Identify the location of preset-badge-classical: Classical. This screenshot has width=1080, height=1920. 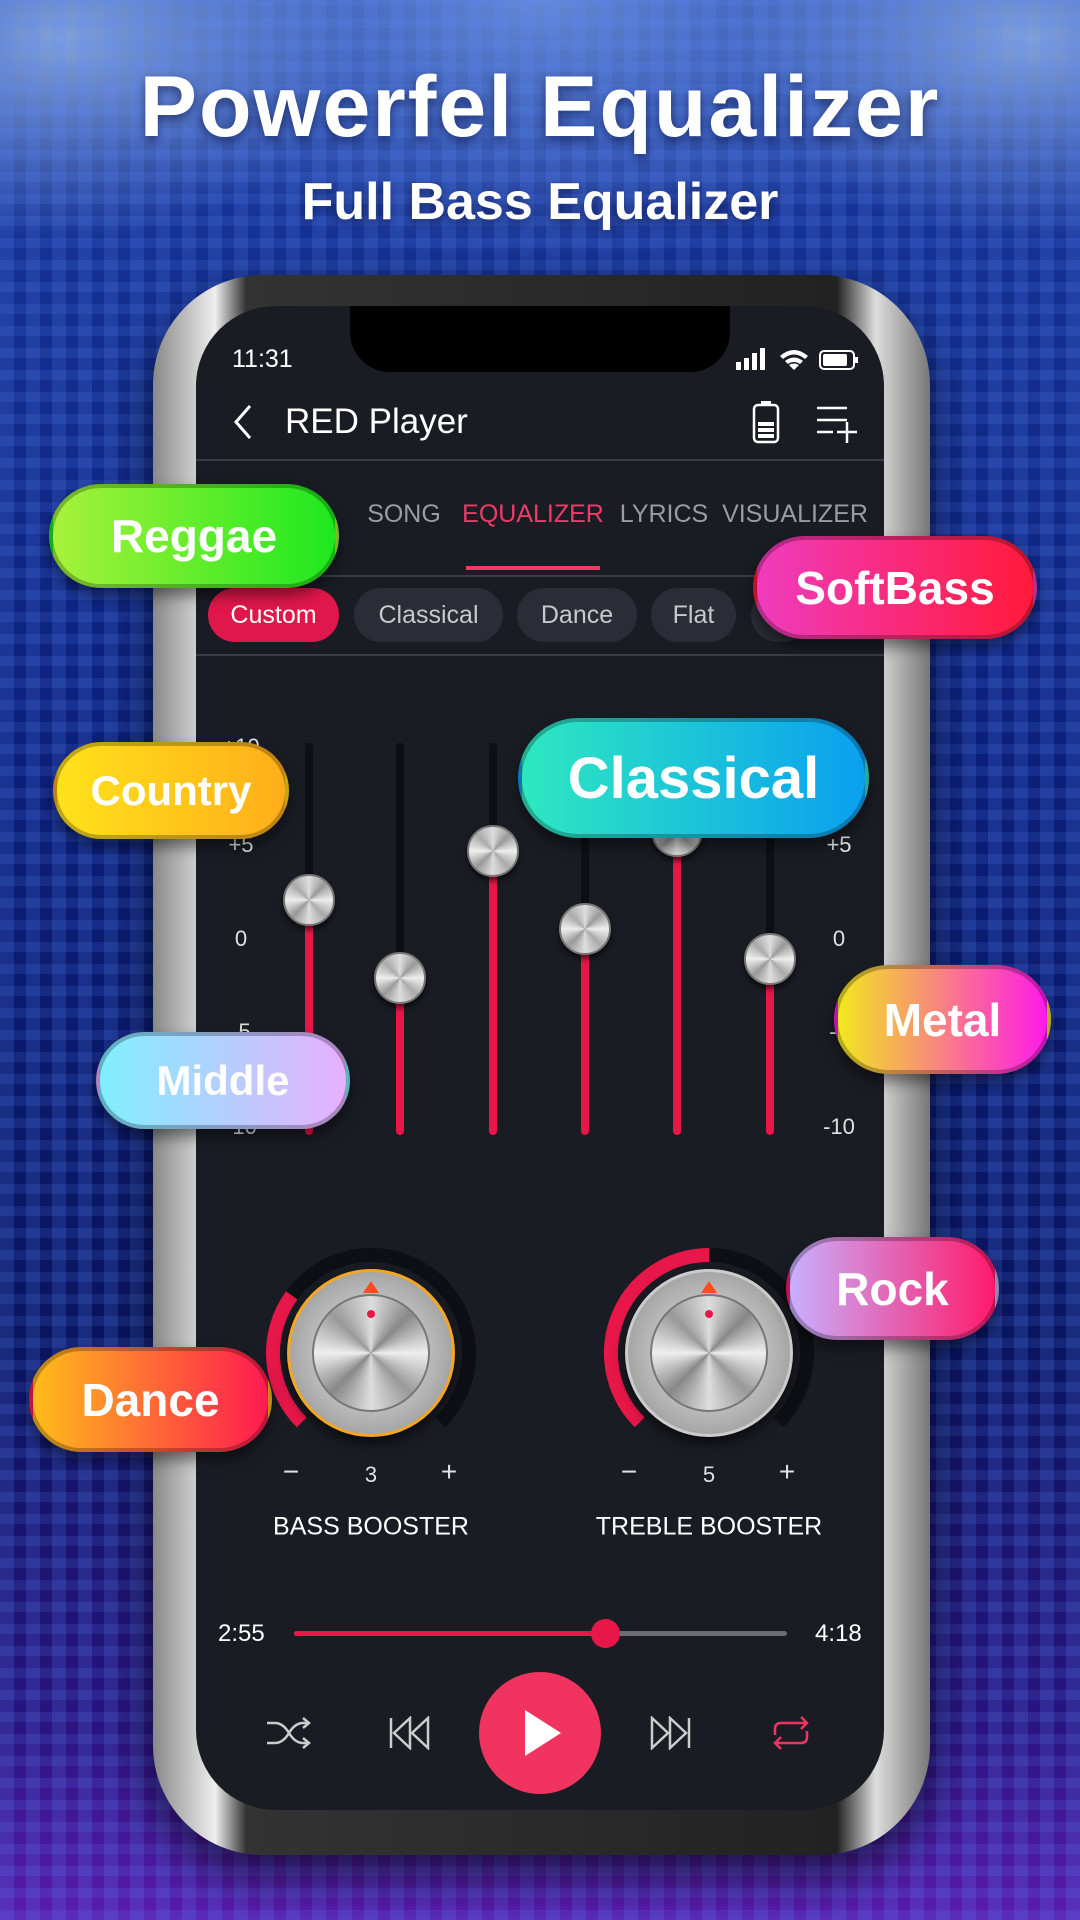
(693, 778).